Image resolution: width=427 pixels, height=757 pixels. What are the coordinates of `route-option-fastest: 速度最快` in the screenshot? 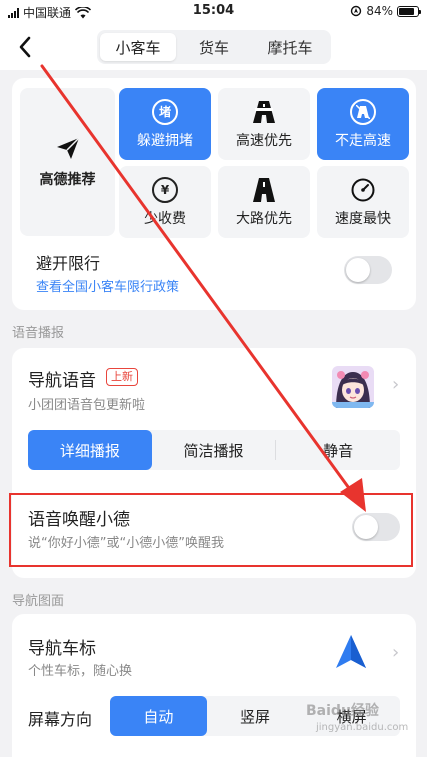 It's located at (363, 202).